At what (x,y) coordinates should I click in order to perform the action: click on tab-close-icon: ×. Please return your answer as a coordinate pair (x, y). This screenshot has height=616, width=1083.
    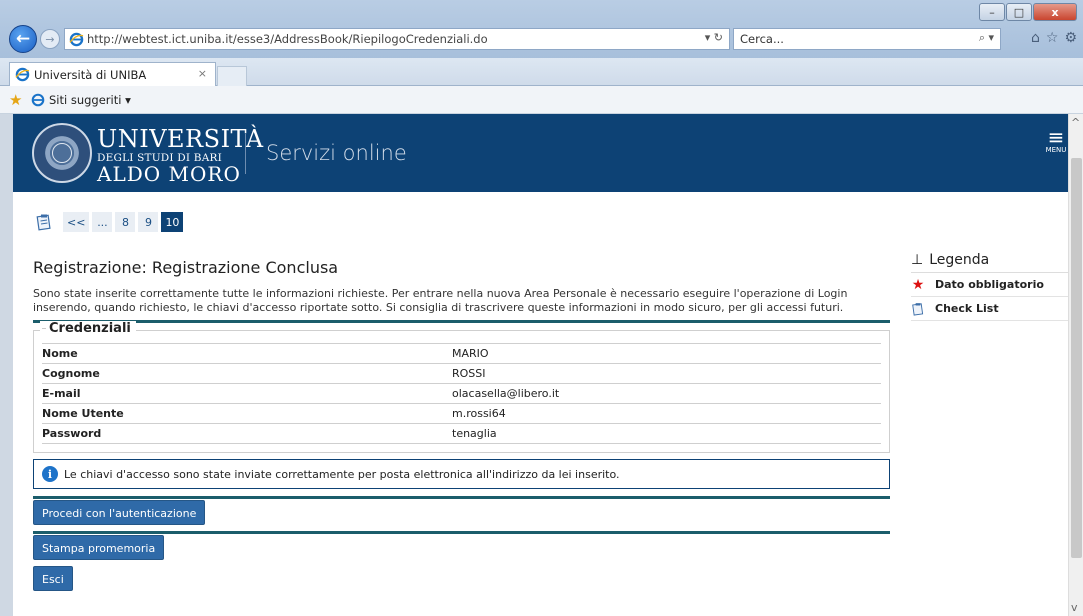
    Looking at the image, I should click on (202, 73).